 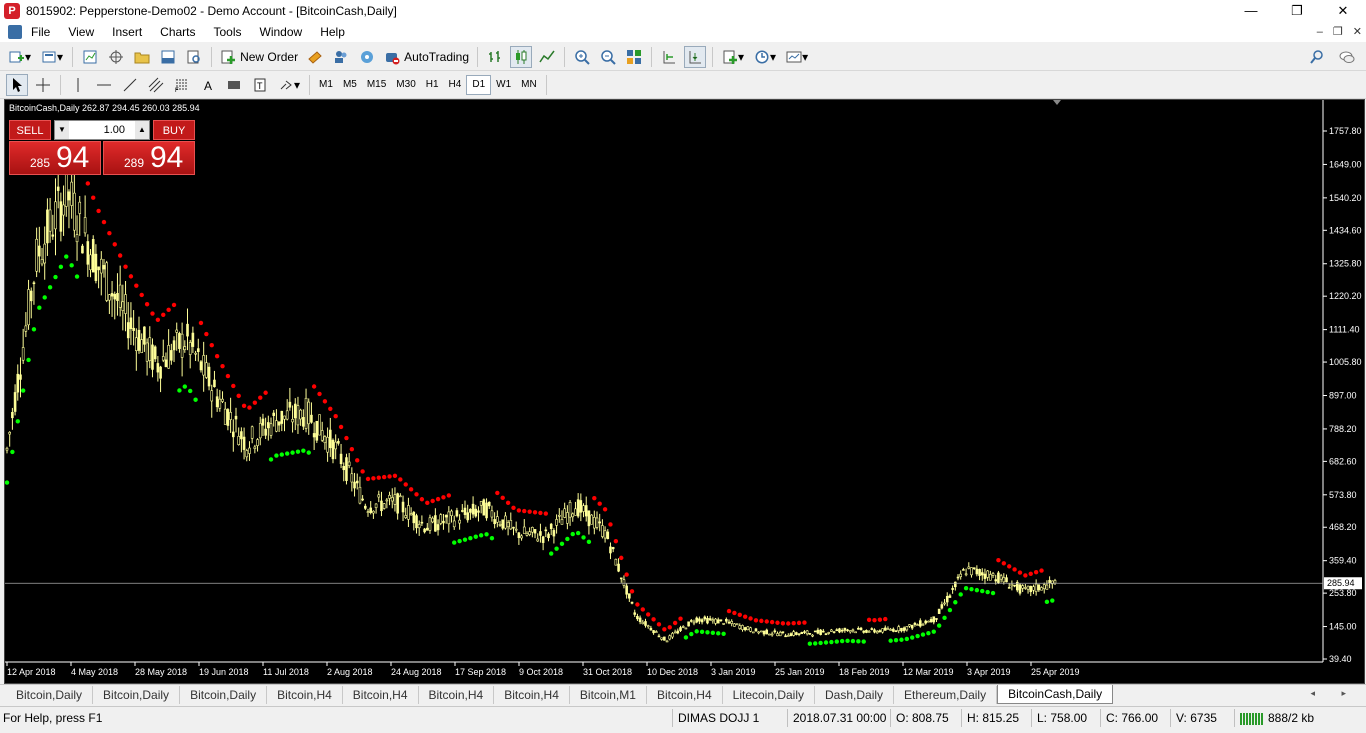 I want to click on menu-help: Help, so click(x=332, y=32).